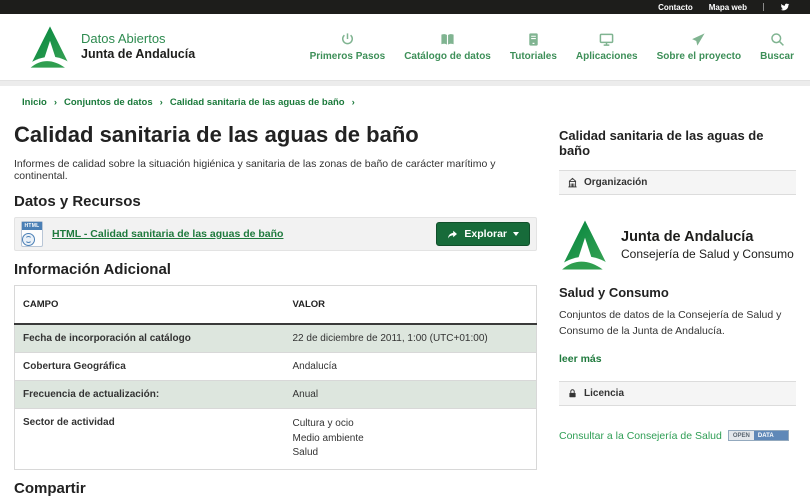  I want to click on monitor-icon, so click(606, 39).